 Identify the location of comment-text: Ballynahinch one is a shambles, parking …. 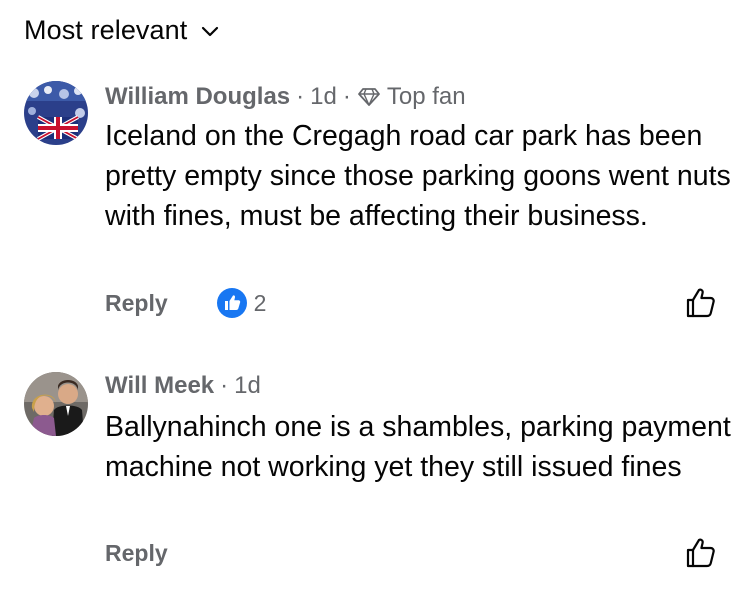
(418, 447).